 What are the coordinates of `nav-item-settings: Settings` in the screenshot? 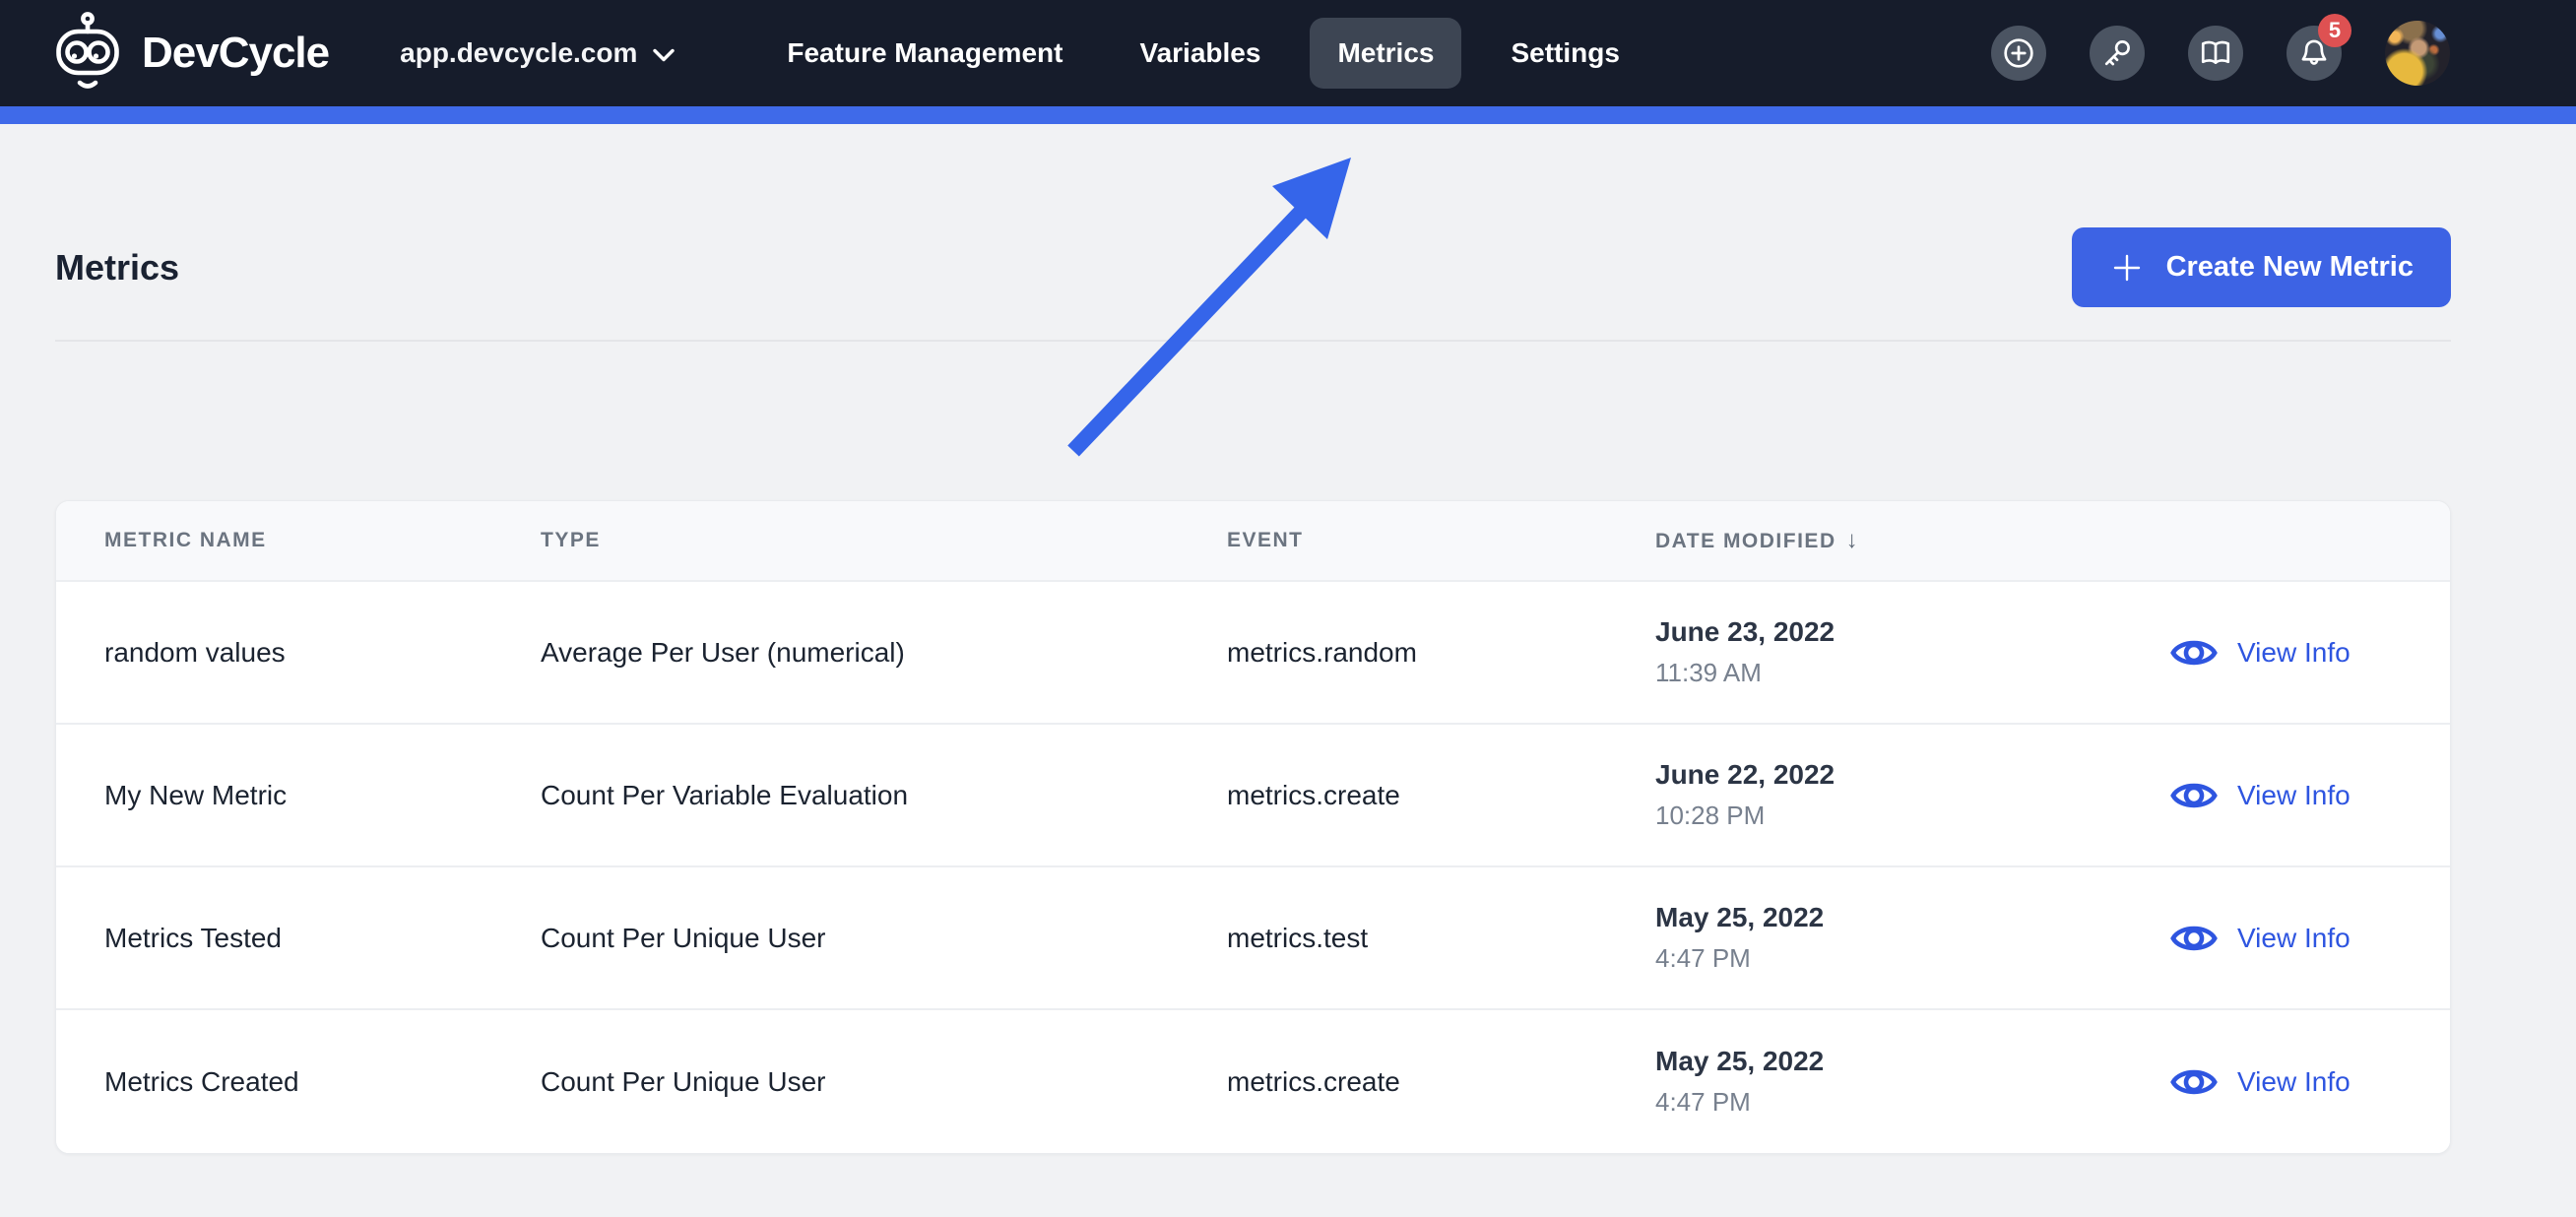 It's located at (1564, 53).